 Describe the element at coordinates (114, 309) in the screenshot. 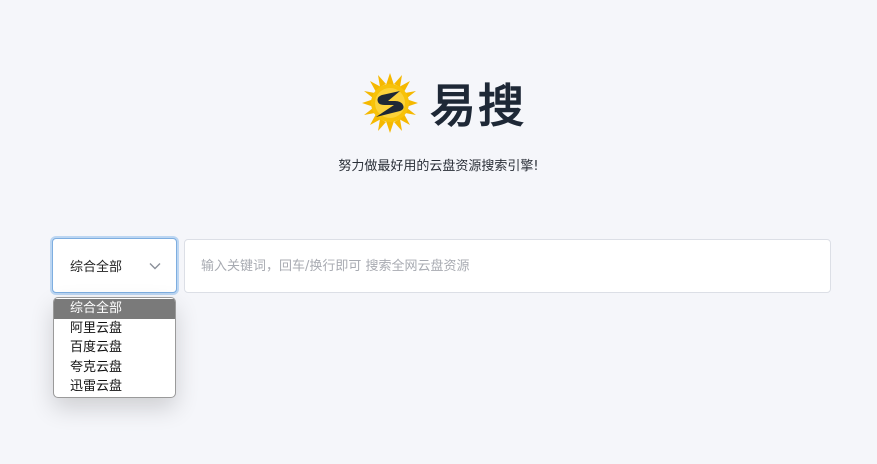

I see `option-all: 综合全部` at that location.